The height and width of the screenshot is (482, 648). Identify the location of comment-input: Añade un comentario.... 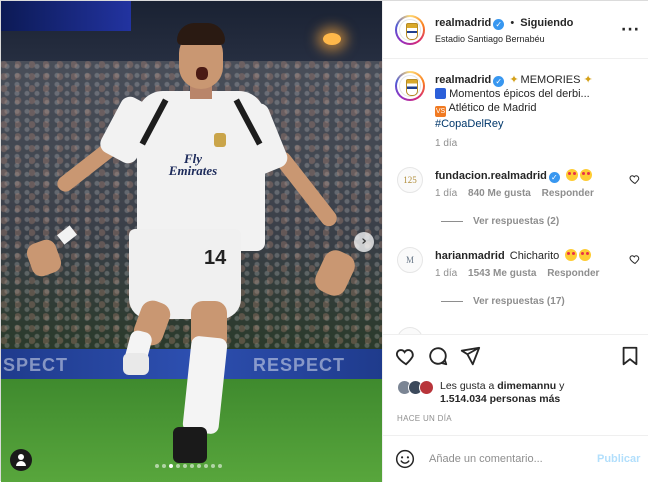
(486, 459).